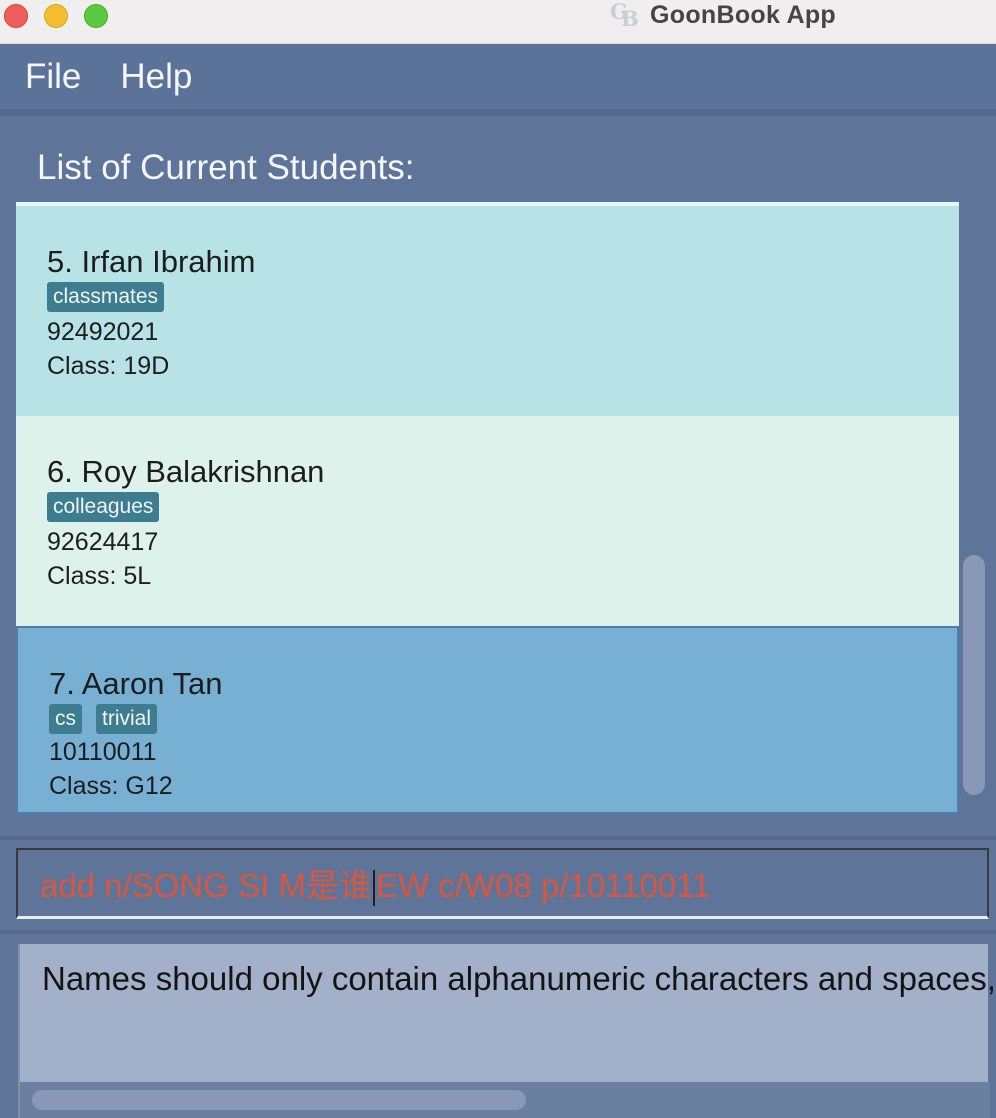 The width and height of the screenshot is (996, 1118). I want to click on window-title-group: G B GoonBook App, so click(723, 15).